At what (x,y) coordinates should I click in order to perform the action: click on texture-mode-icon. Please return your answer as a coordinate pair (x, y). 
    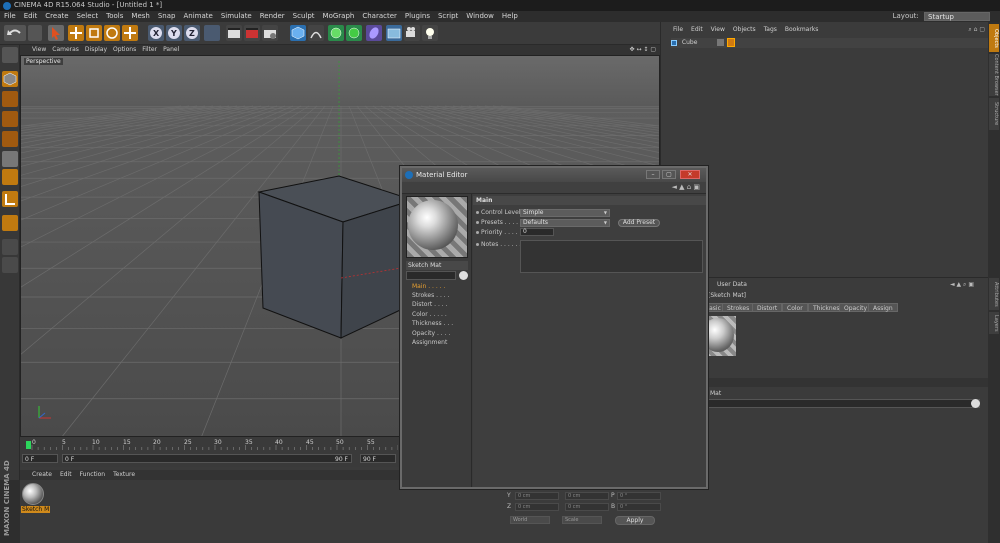
    Looking at the image, I should click on (10, 99).